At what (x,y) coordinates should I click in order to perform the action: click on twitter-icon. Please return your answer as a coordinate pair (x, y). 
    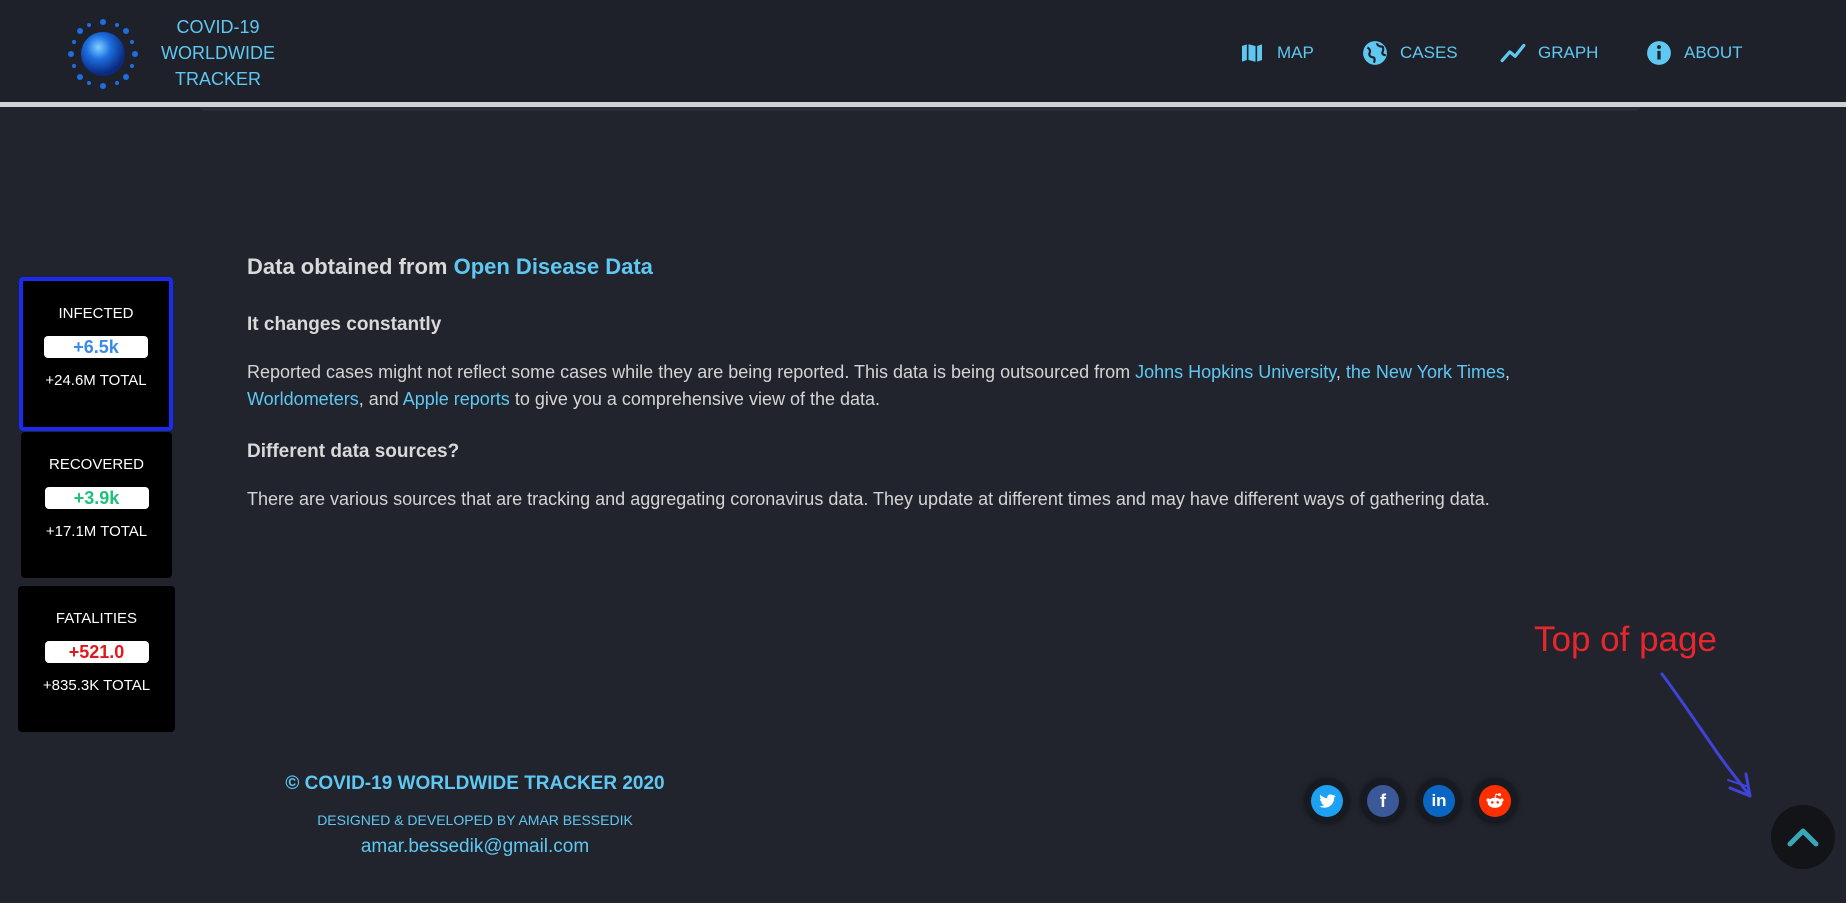
    Looking at the image, I should click on (1327, 801).